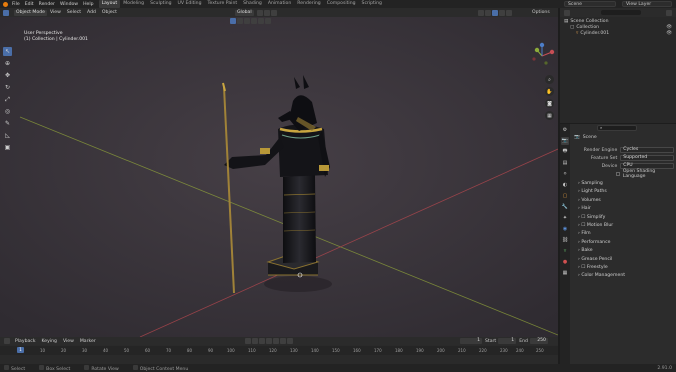 This screenshot has width=676, height=372. Describe the element at coordinates (290, 341) in the screenshot. I see `jump-end-icon` at that location.